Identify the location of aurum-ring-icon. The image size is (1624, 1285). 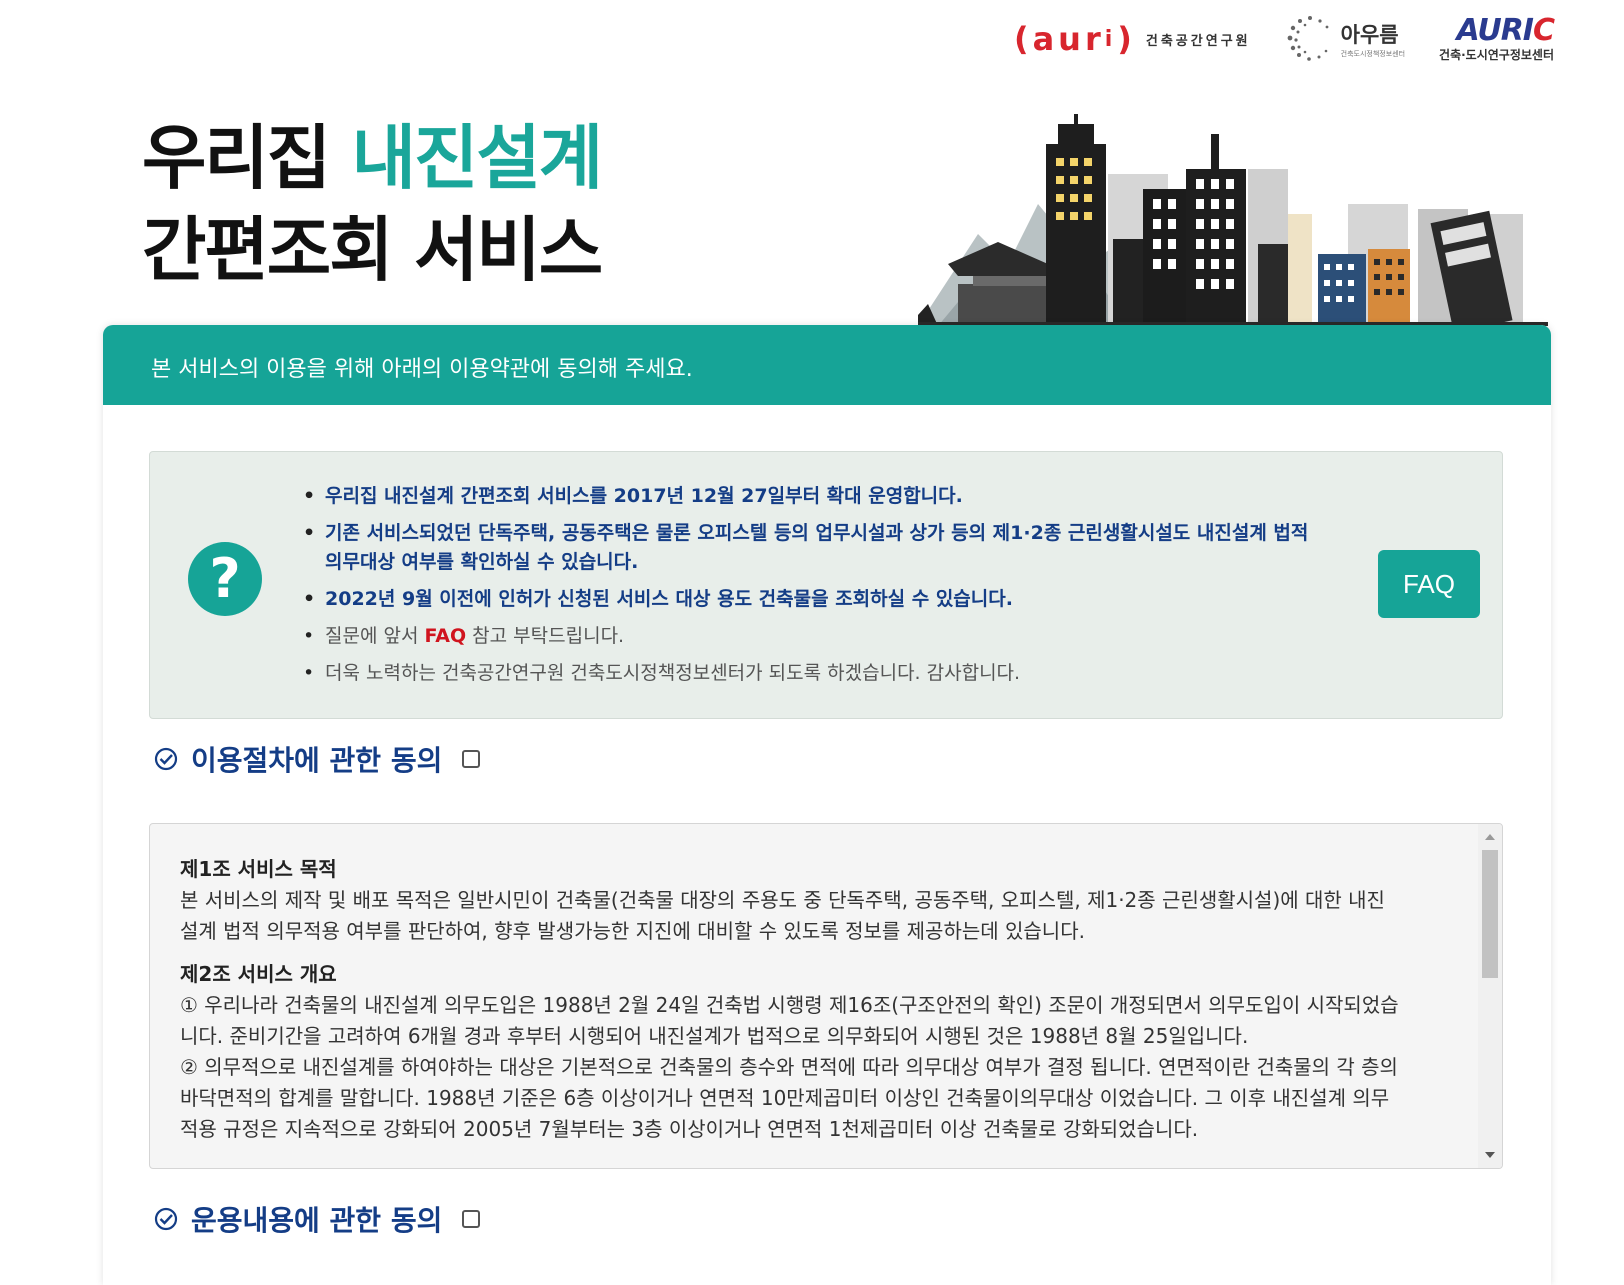
(1308, 38).